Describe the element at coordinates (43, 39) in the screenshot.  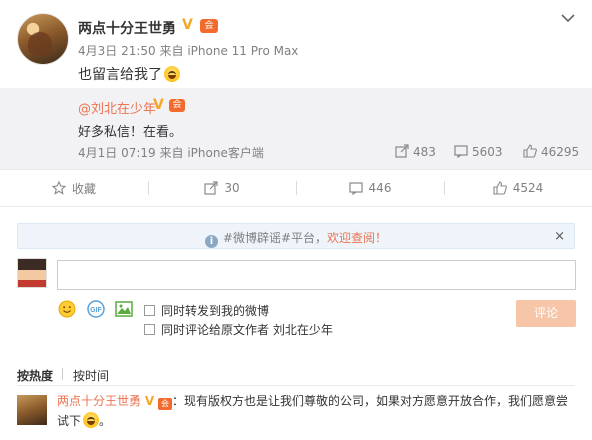
I see `author-avatar` at that location.